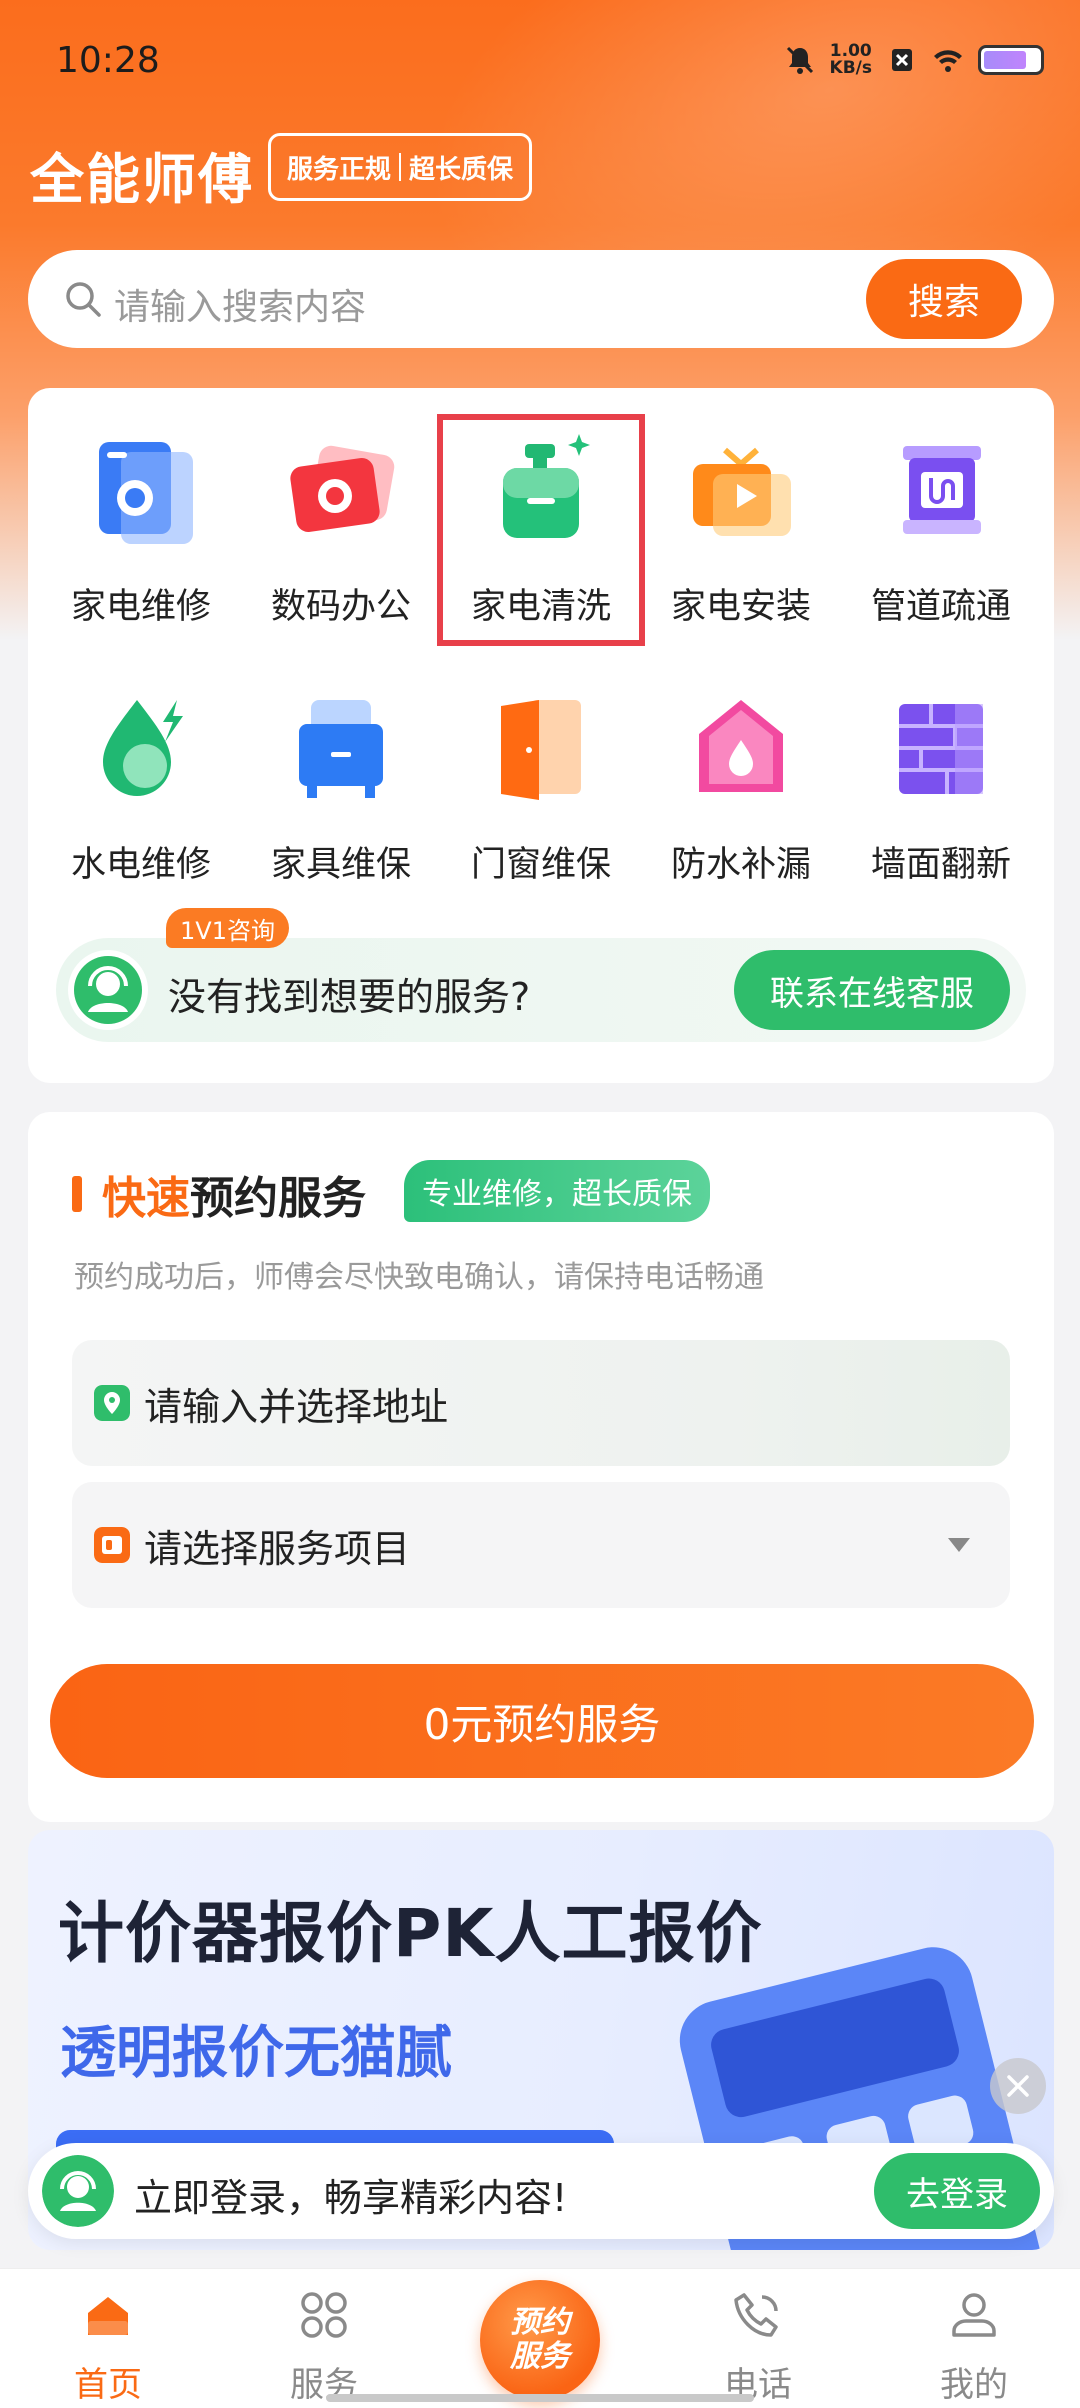  I want to click on status-time: 10:28, so click(108, 60).